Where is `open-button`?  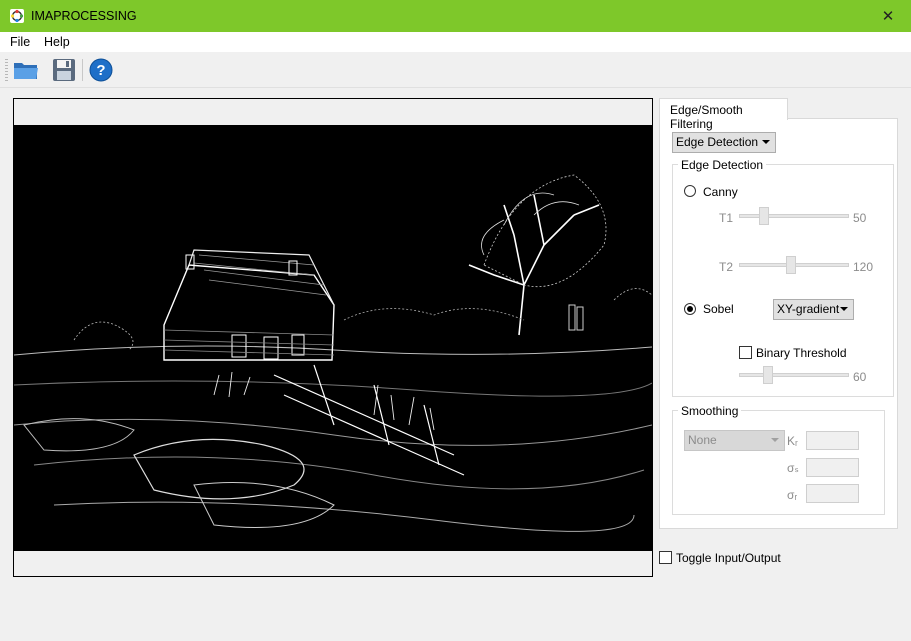 open-button is located at coordinates (26, 70).